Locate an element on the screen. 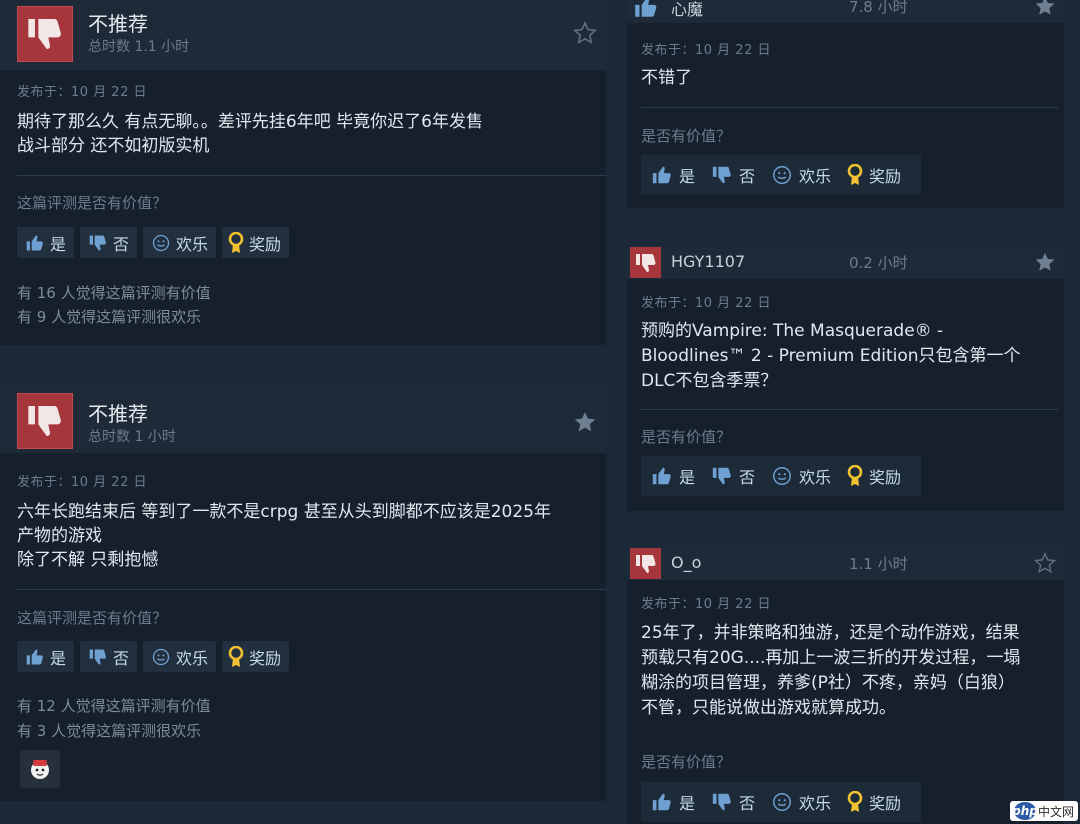 The image size is (1080, 824). review-header: 不推荐 总时数 1.1 小时 is located at coordinates (303, 35).